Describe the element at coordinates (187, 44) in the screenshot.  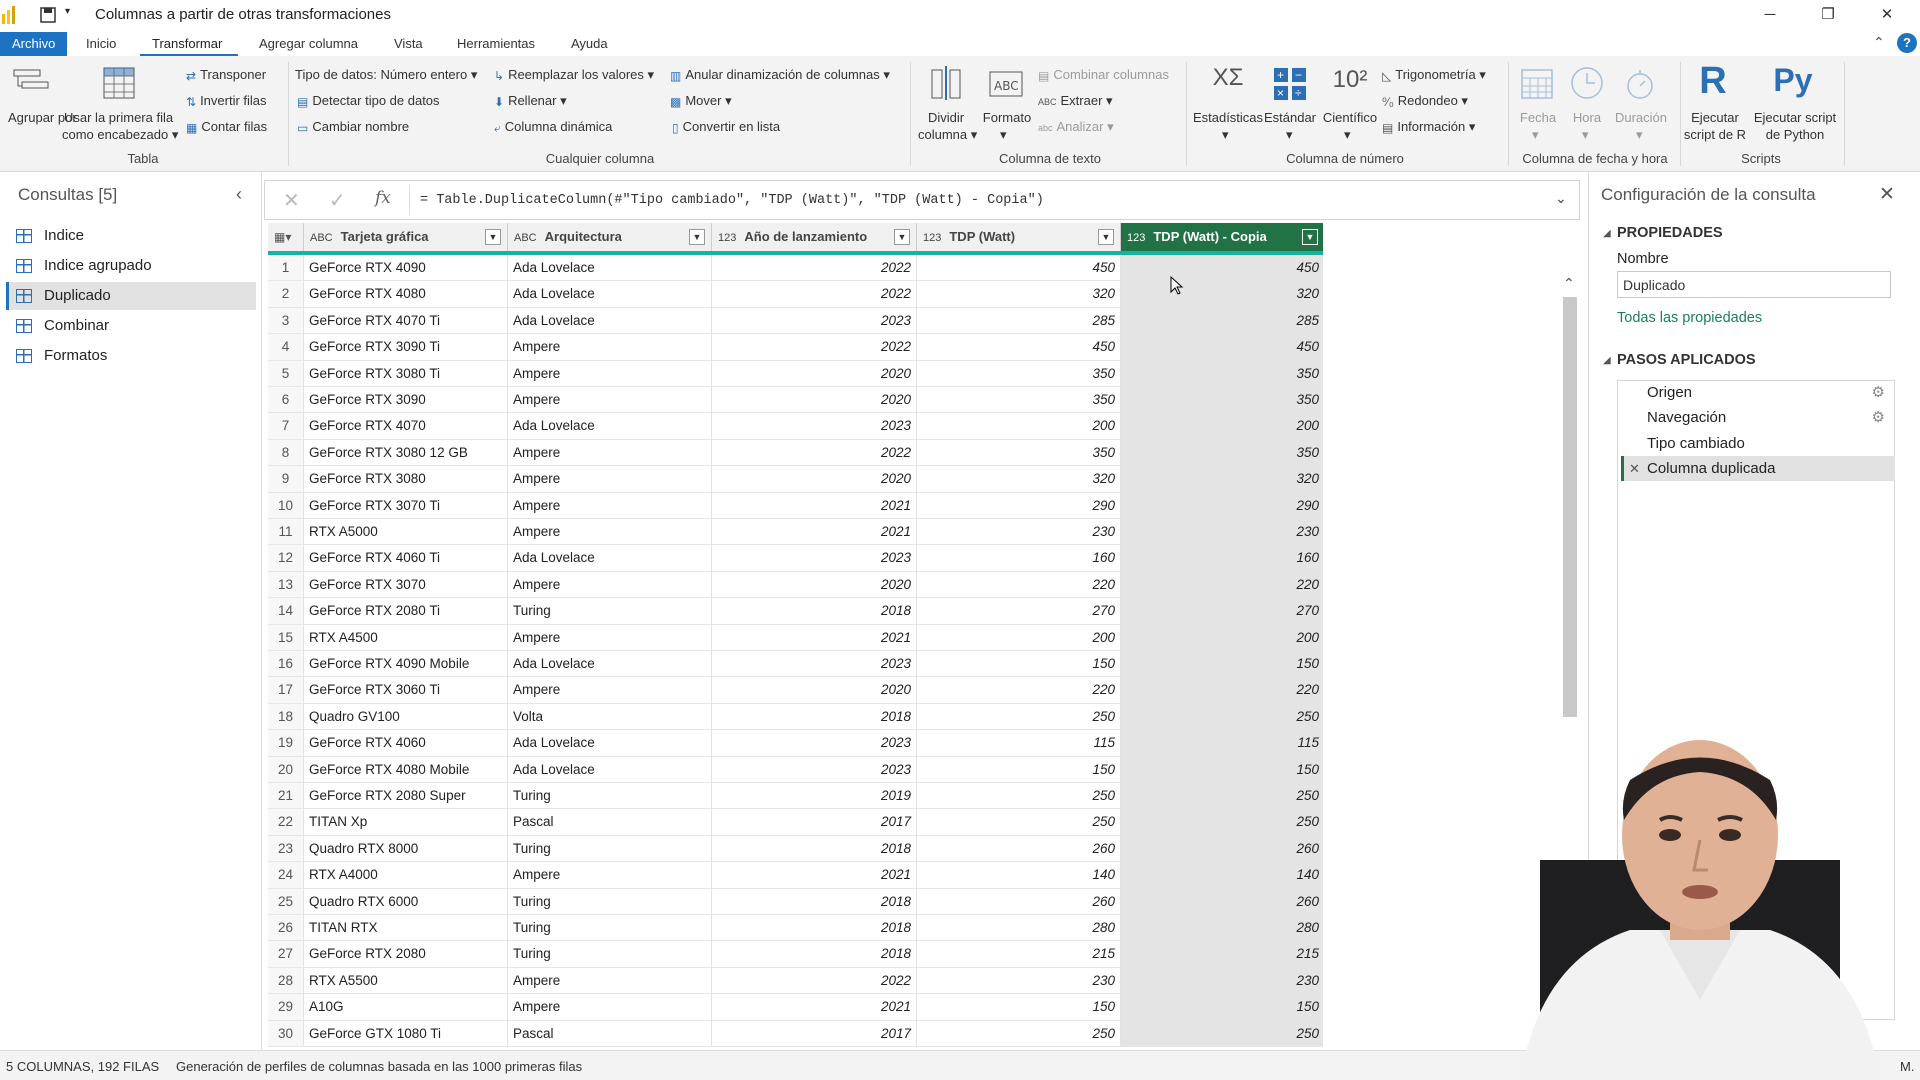
I see `menu-transformar: Transformar` at that location.